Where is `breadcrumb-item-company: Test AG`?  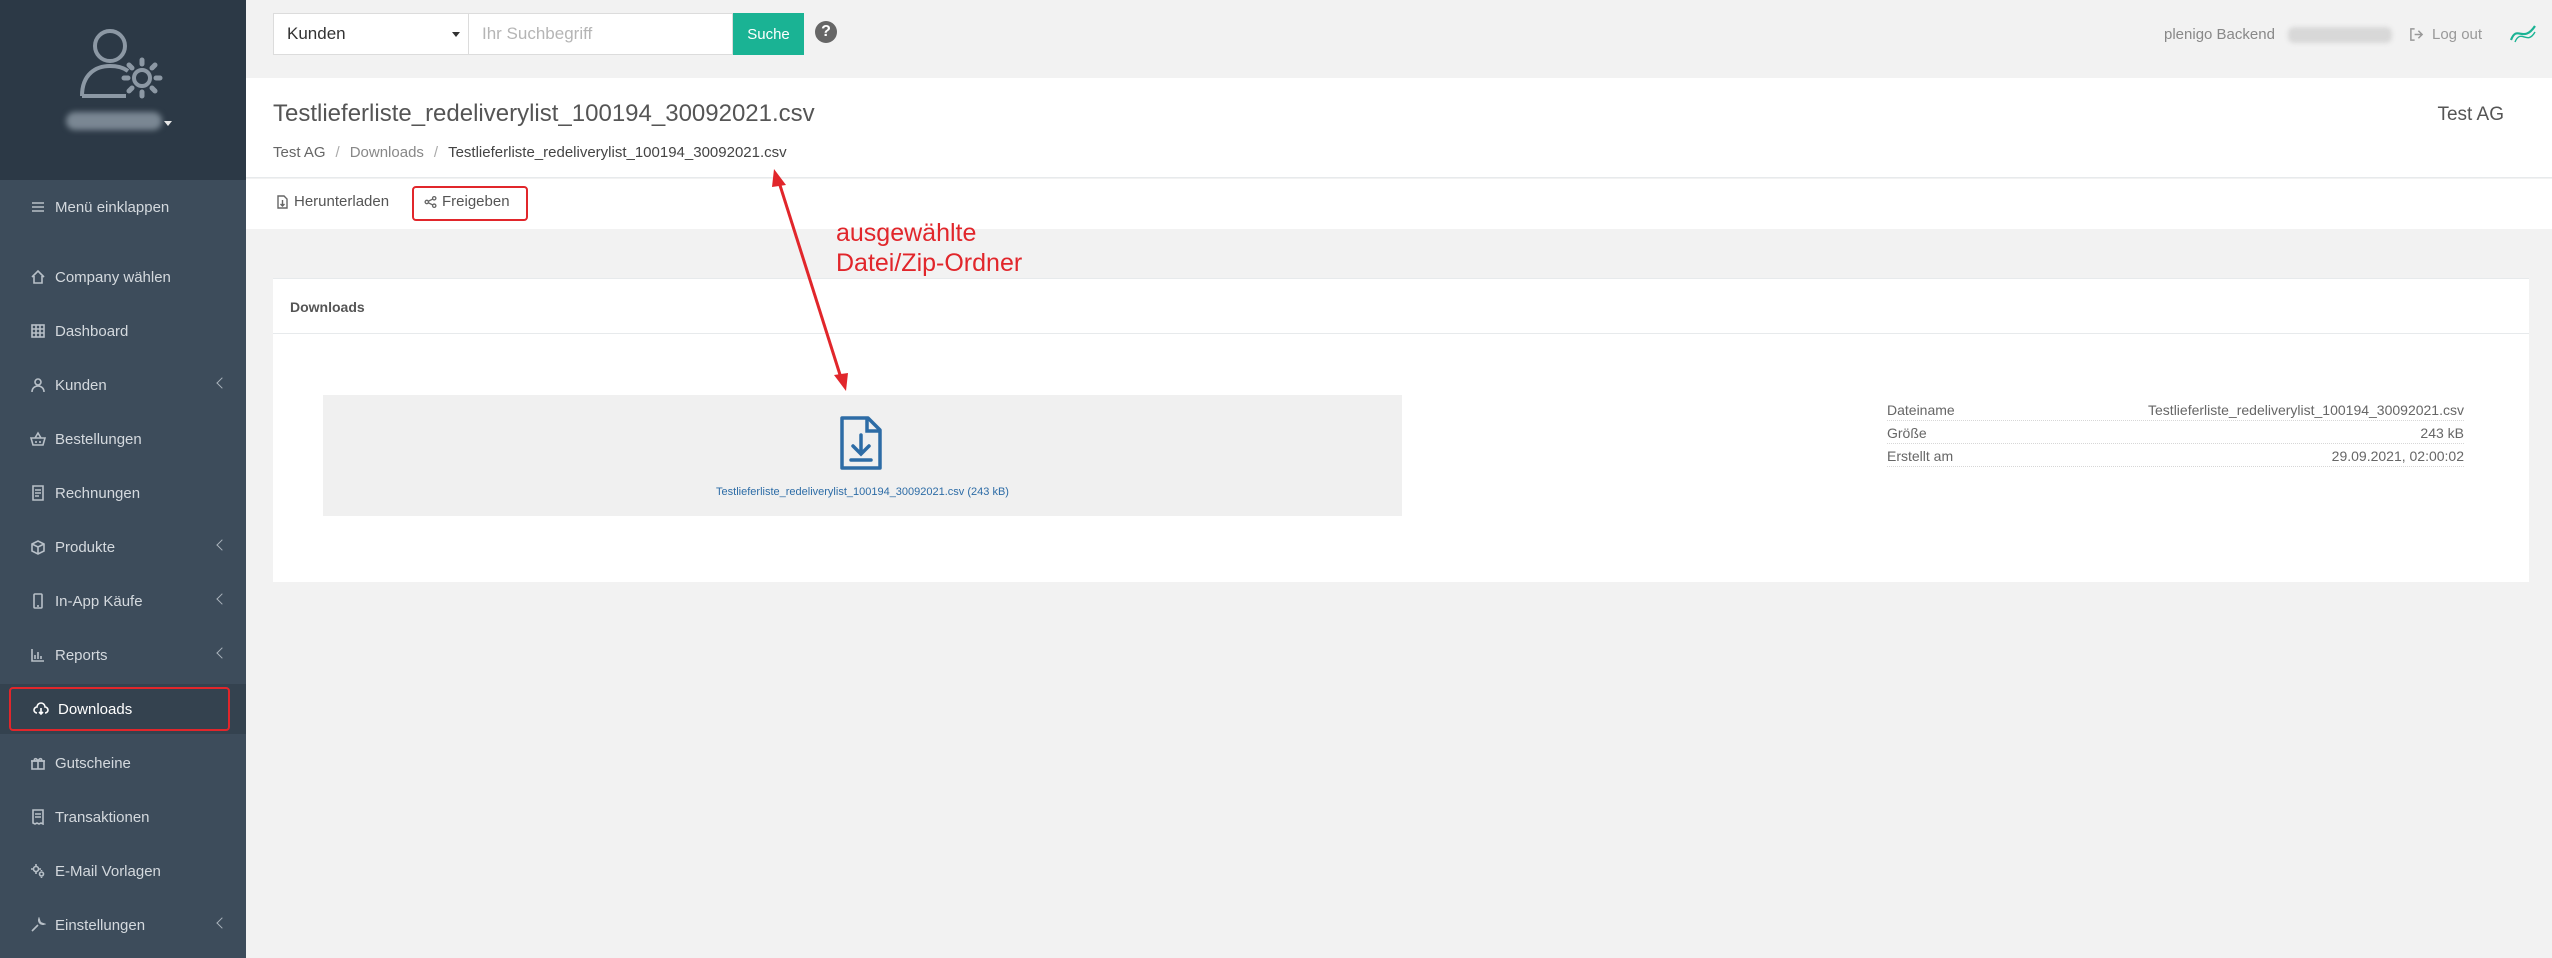
breadcrumb-item-company: Test AG is located at coordinates (299, 152).